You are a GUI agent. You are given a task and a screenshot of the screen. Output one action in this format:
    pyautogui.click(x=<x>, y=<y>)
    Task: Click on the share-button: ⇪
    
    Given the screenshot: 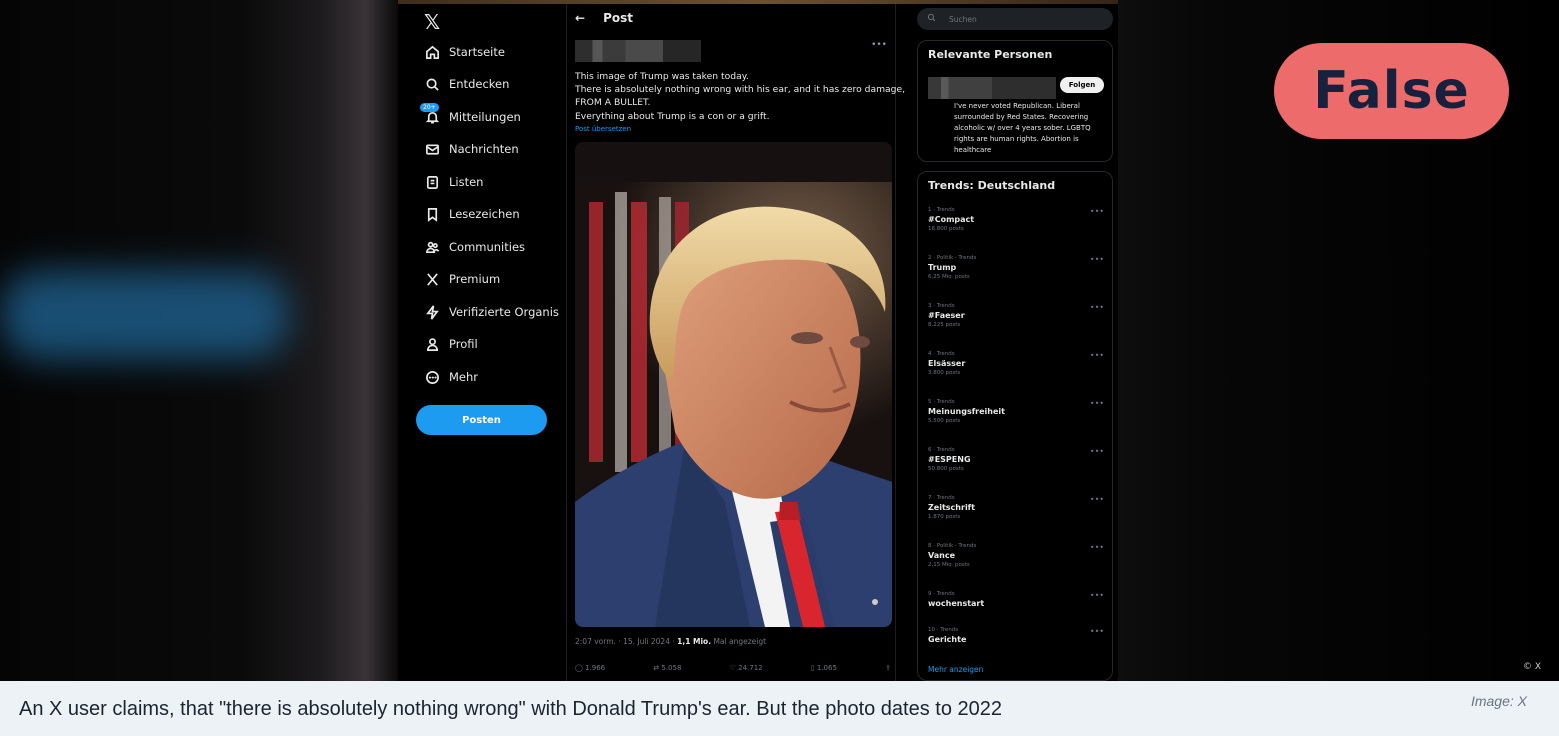 What is the action you would take?
    pyautogui.click(x=888, y=668)
    